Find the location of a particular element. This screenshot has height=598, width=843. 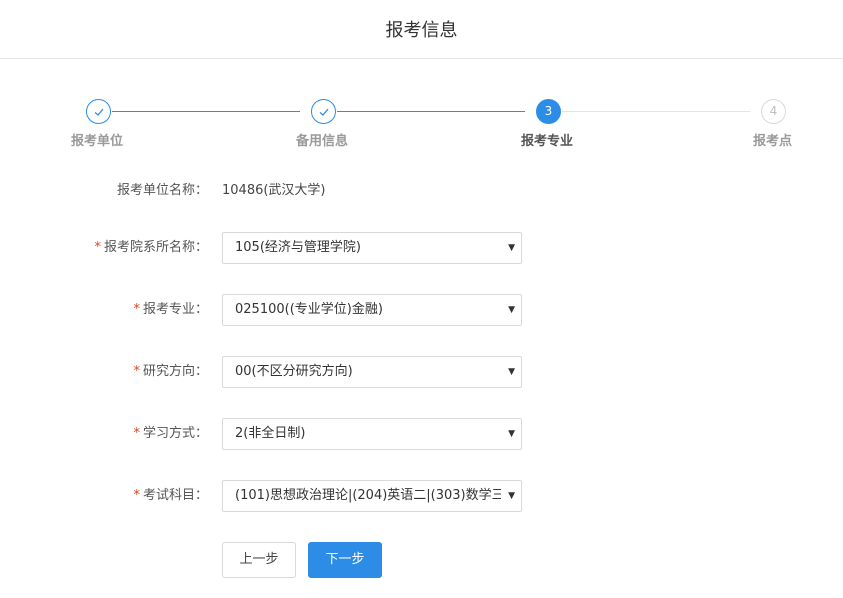

subjects-select: (101)思想政治理论|(204)英语二|(303)数学三 ▼ is located at coordinates (372, 496).